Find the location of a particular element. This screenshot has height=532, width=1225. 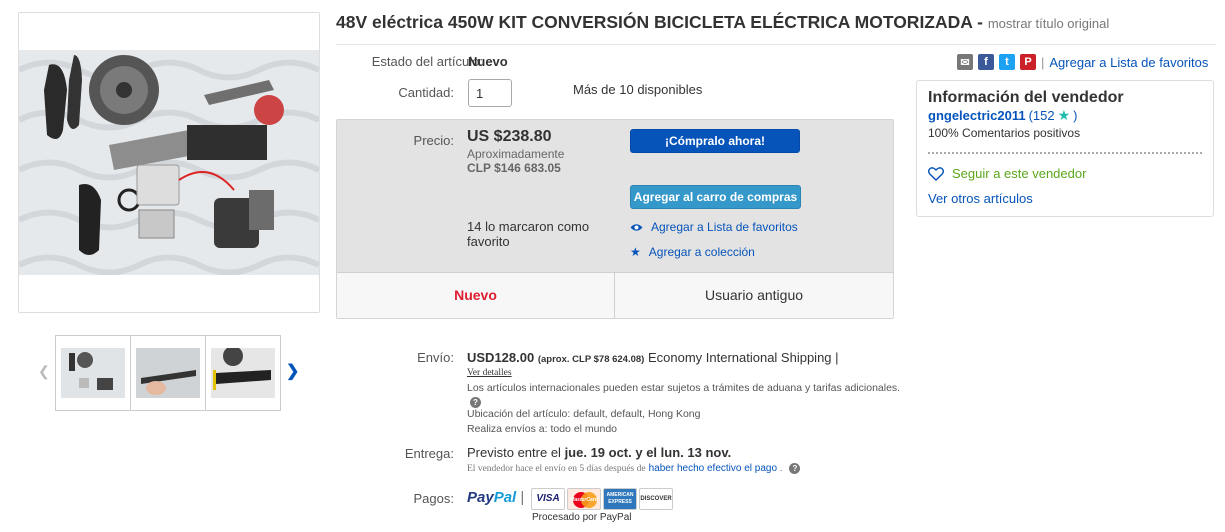

price-amount: US $238.80 is located at coordinates (509, 136).